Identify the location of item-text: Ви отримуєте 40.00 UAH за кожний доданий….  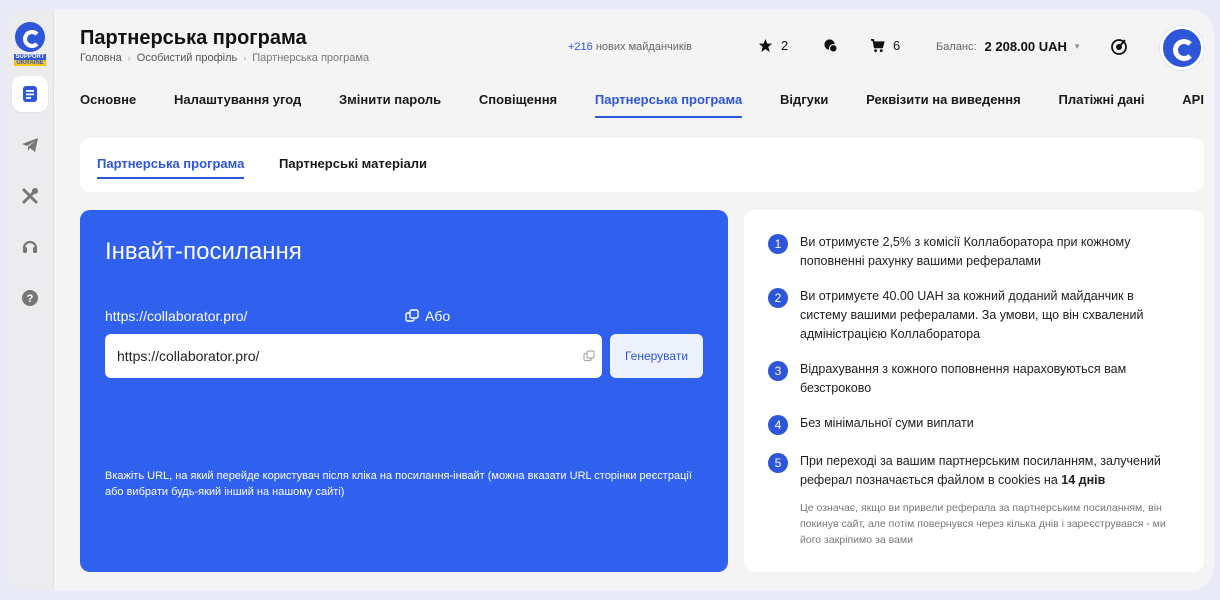
(972, 315).